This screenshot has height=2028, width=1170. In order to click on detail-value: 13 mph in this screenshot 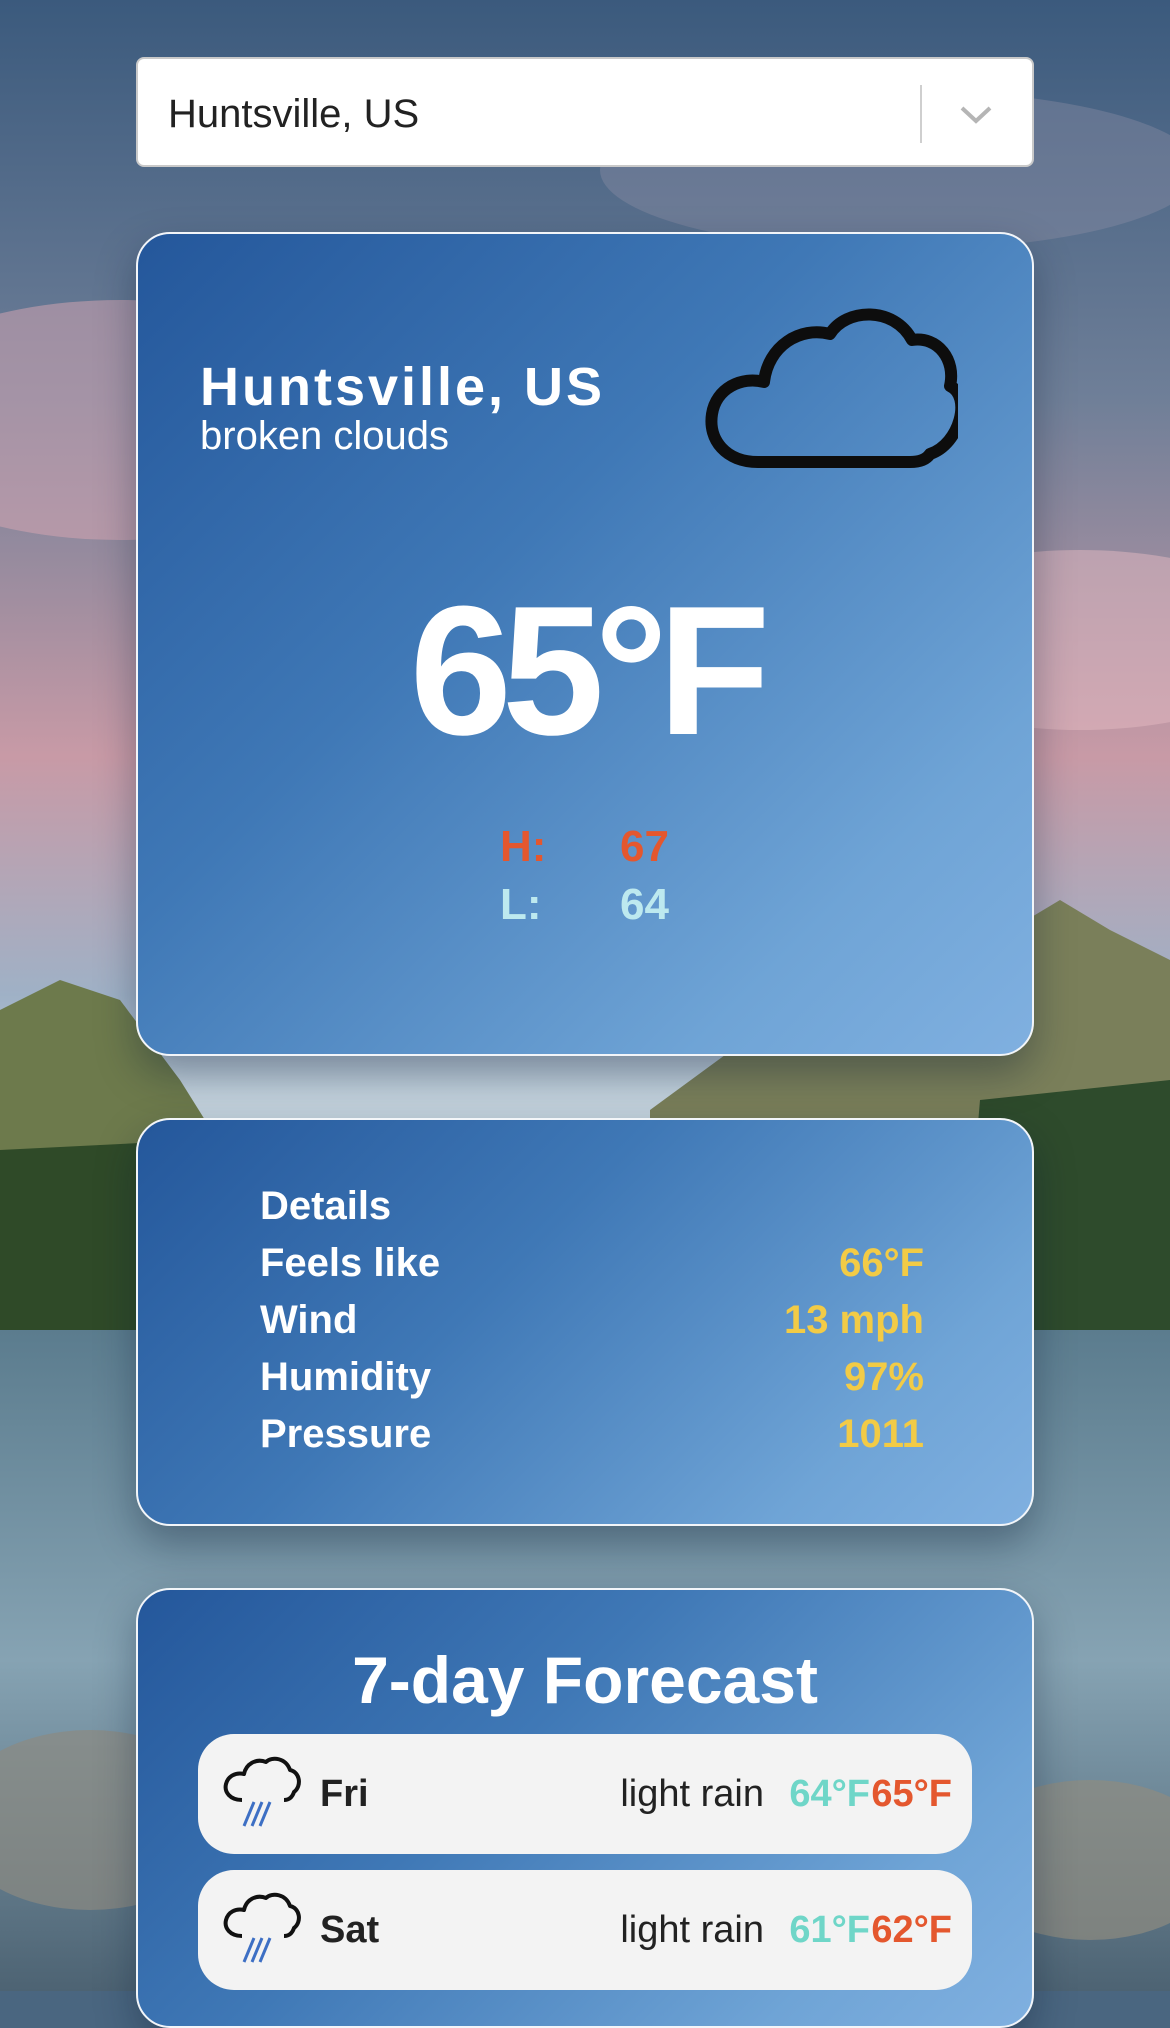, I will do `click(853, 1320)`.